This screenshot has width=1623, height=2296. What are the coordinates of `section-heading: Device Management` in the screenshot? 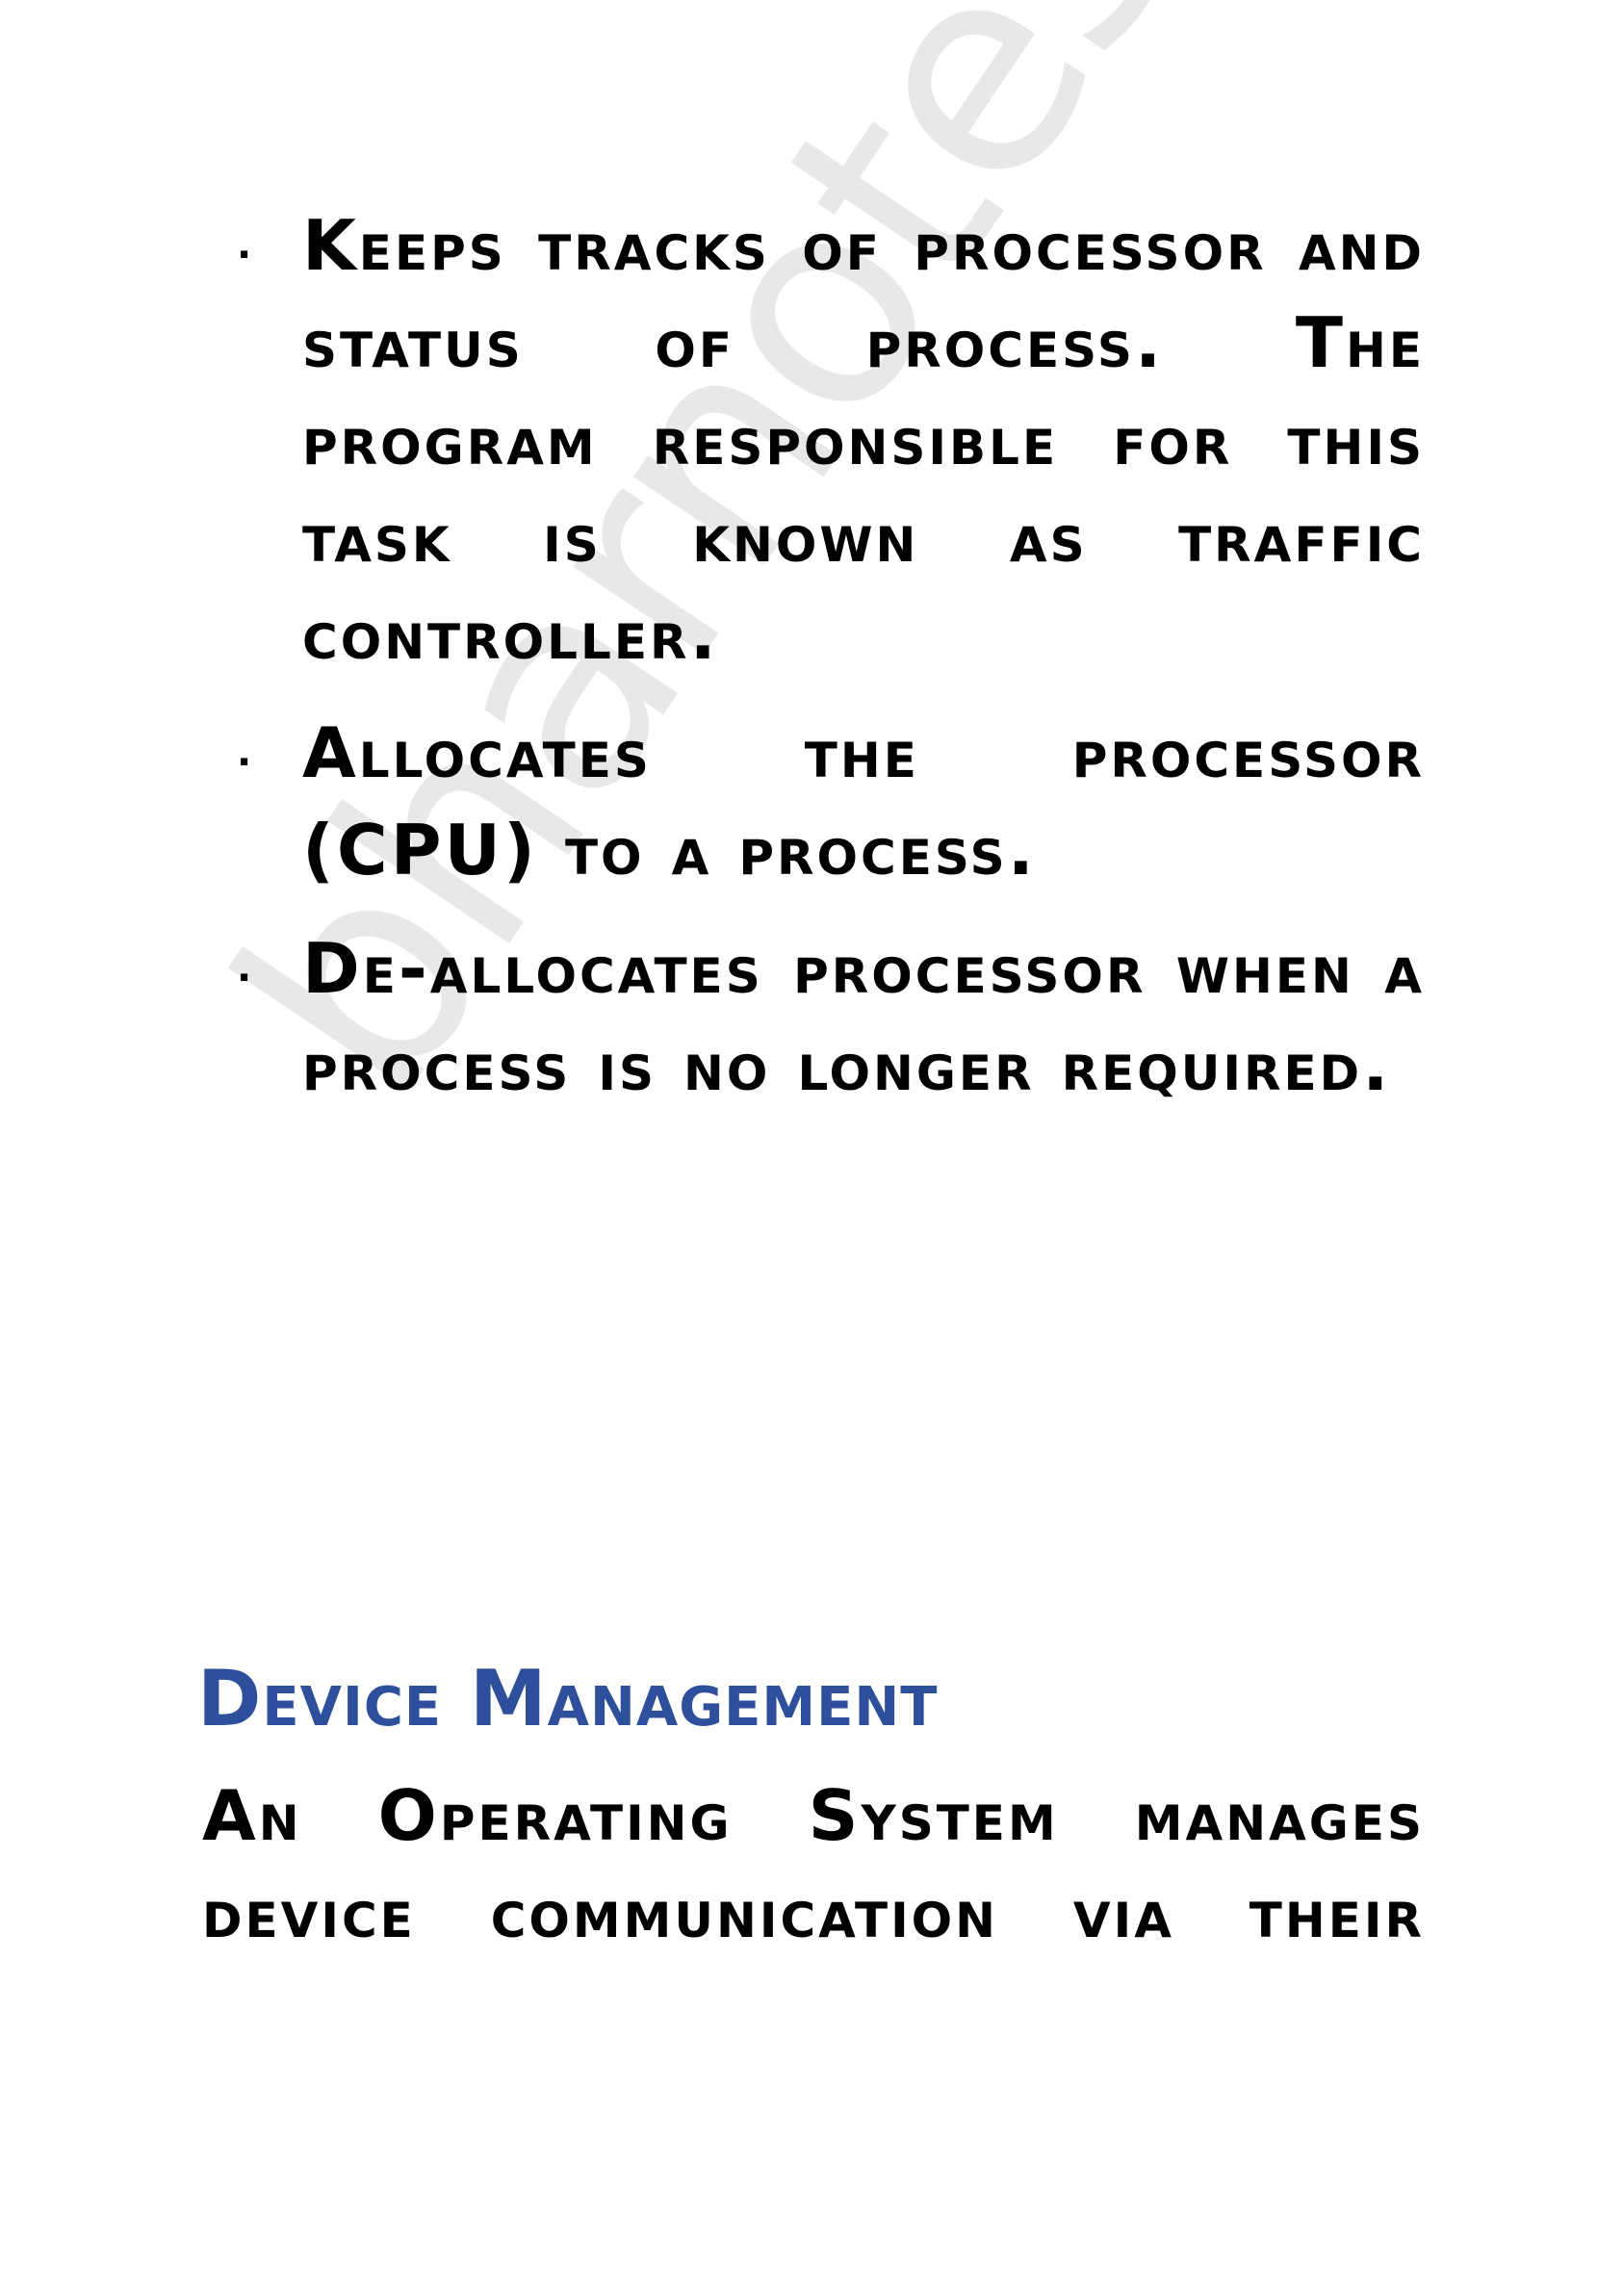 It's located at (568, 1698).